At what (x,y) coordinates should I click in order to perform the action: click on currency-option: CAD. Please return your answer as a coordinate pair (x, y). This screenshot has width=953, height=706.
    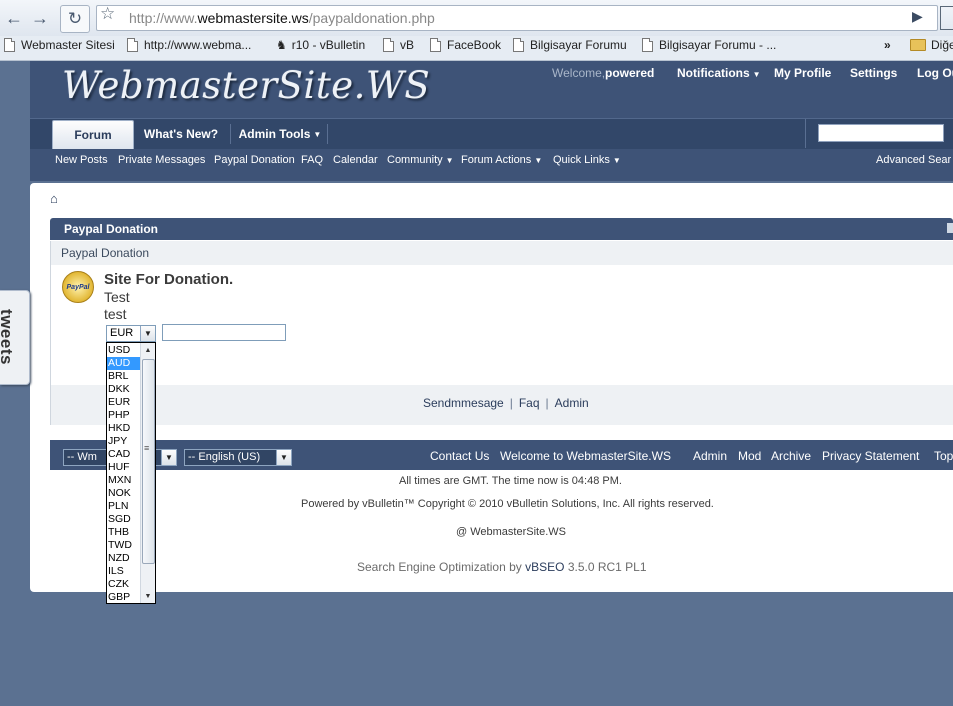
    Looking at the image, I should click on (123, 454).